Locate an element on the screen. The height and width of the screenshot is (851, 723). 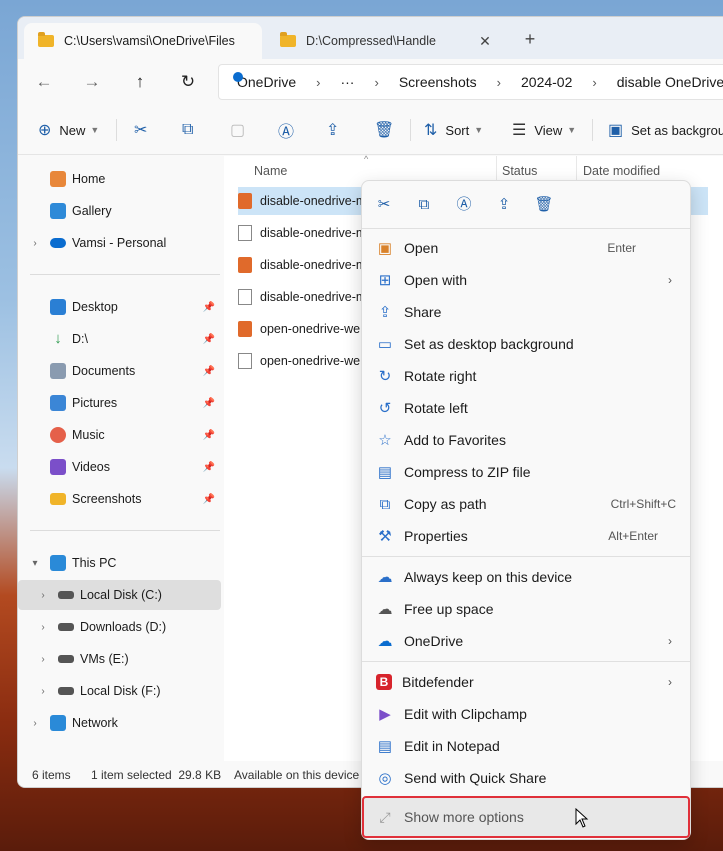
sidebar-item-d-drive: ↓ D:\ 📌 is located at coordinates (119, 339).